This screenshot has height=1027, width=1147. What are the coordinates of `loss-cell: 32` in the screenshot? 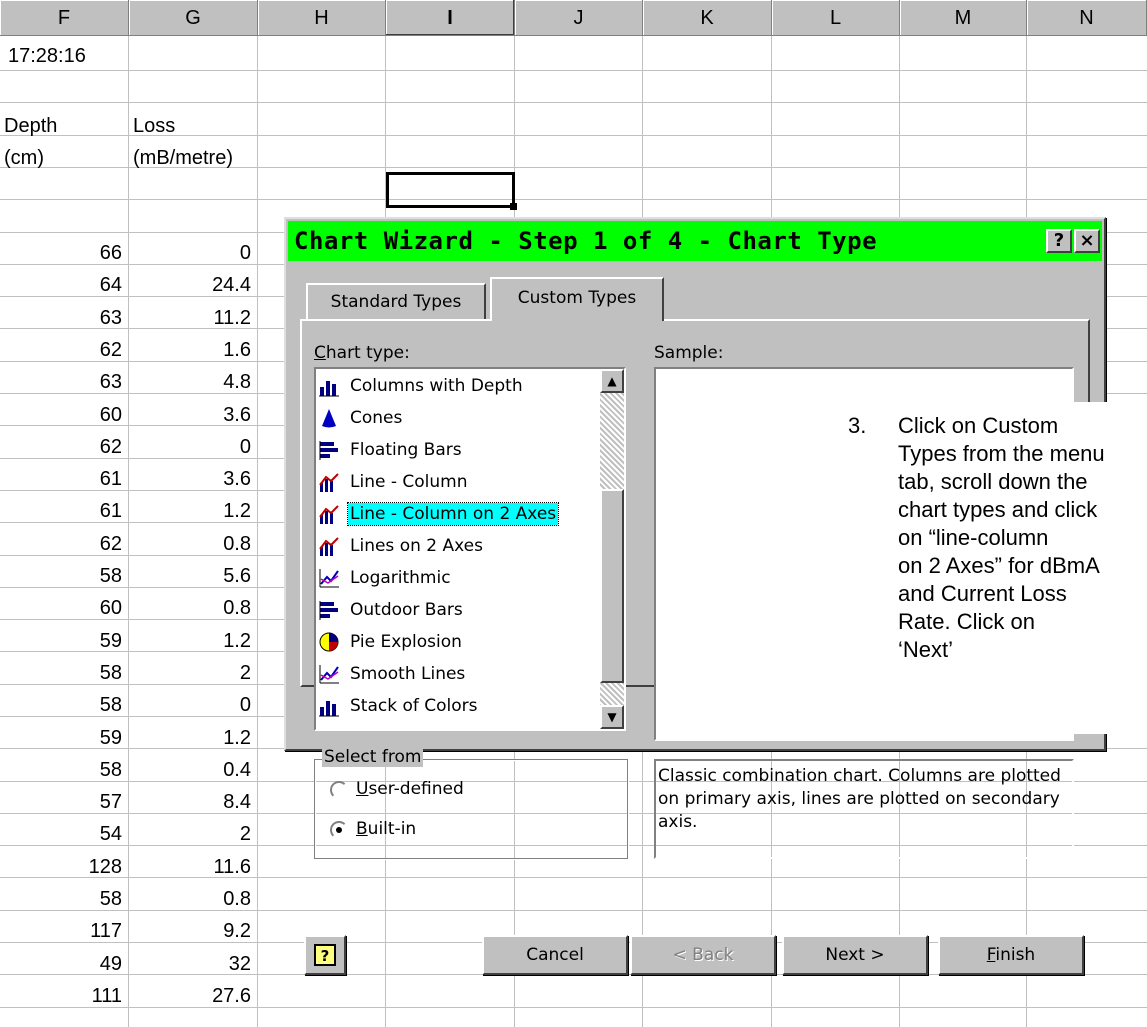 It's located at (190, 964).